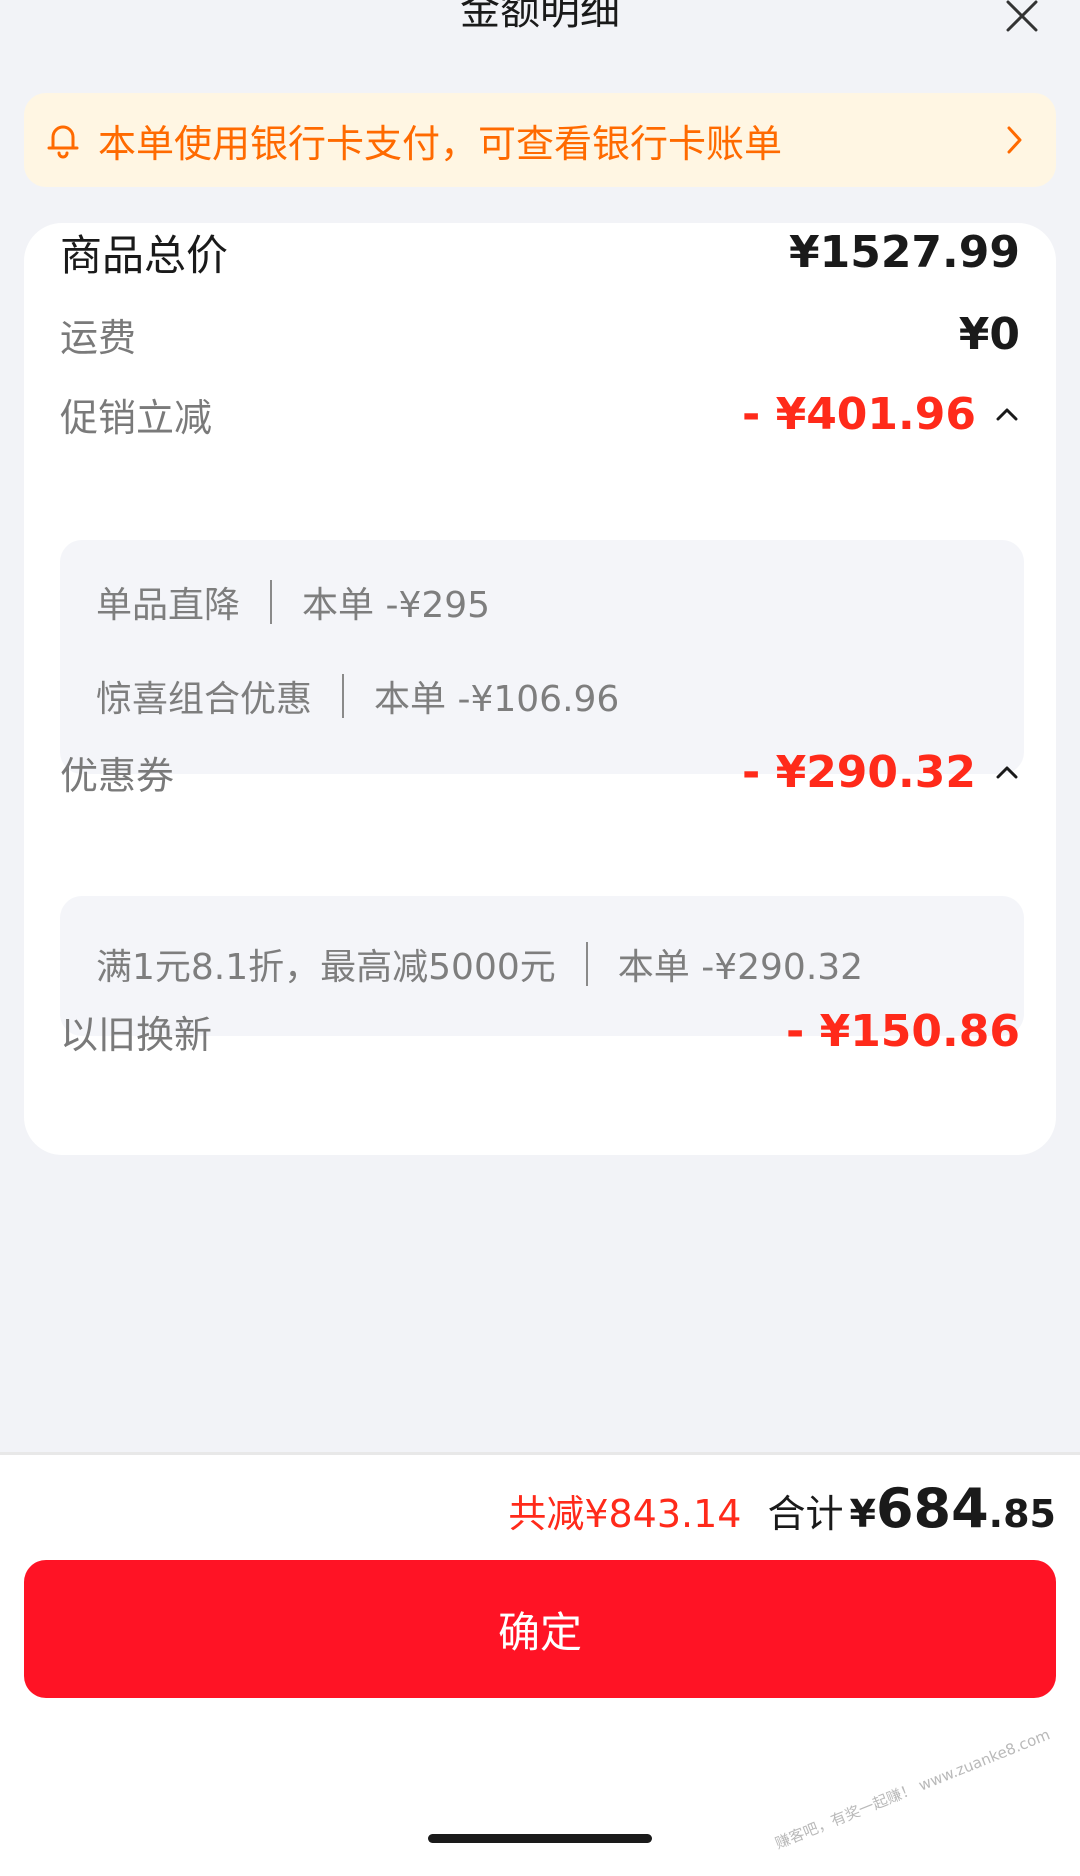 This screenshot has width=1080, height=1876. Describe the element at coordinates (136, 1034) in the screenshot. I see `trade-in-label: 以旧换新` at that location.